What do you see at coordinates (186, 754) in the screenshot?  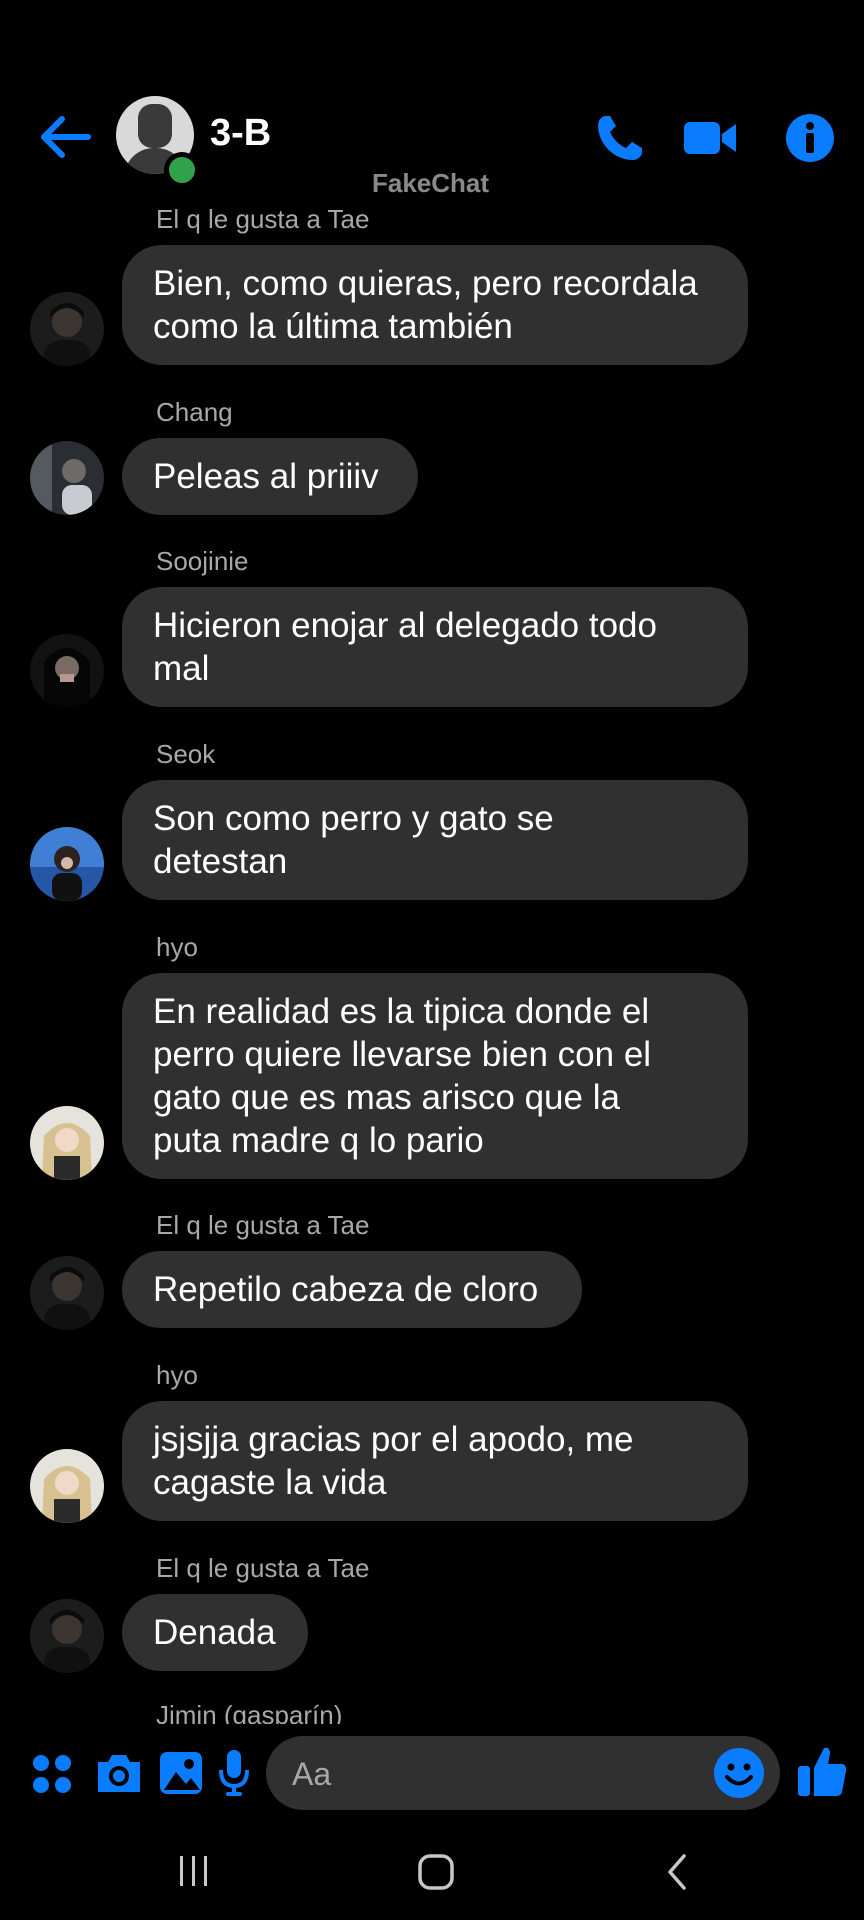 I see `sender-name: Seok` at bounding box center [186, 754].